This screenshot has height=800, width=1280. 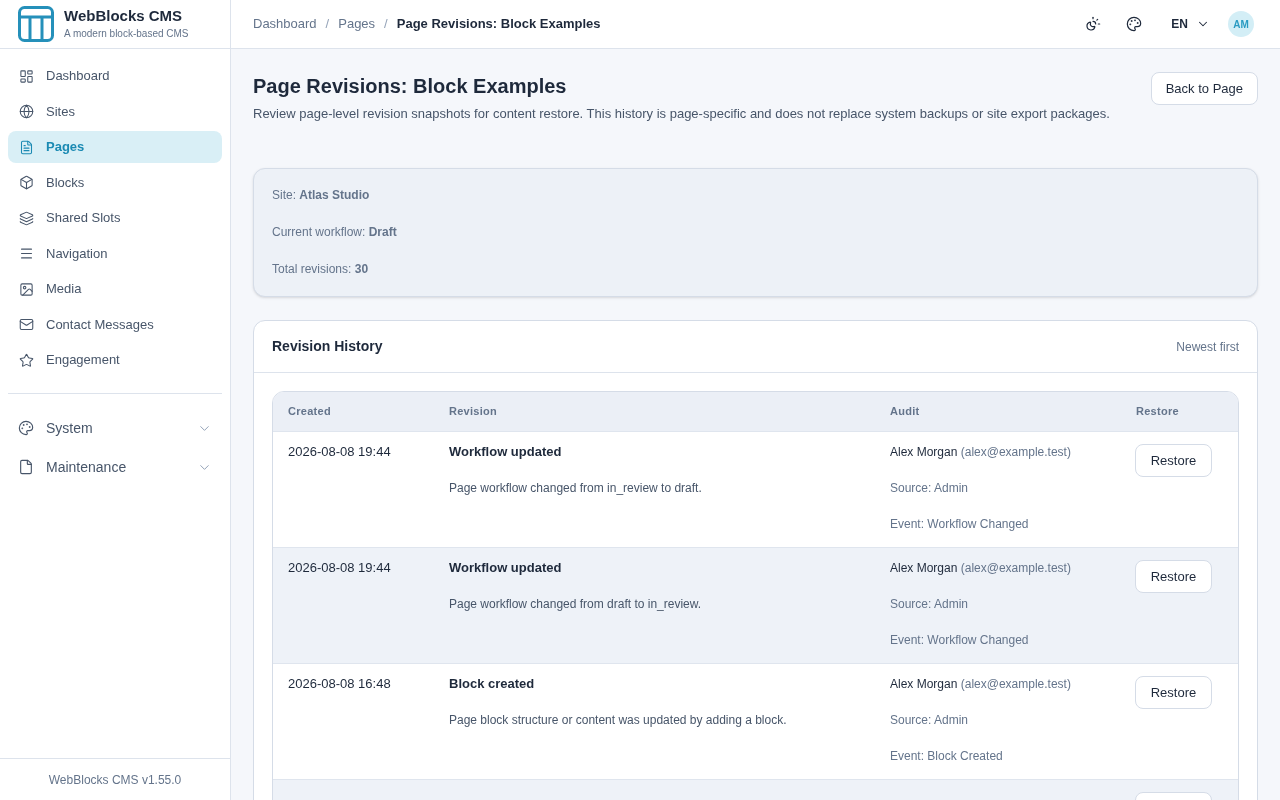 I want to click on sort-order-label: Newest first, so click(x=1207, y=347).